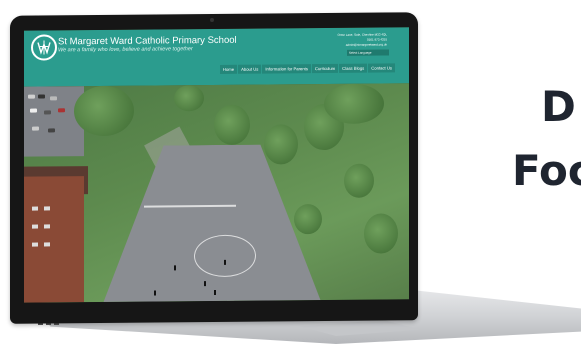 Image resolution: width=581 pixels, height=360 pixels. Describe the element at coordinates (286, 69) in the screenshot. I see `nav-information-for-parents: Information for Parents` at that location.